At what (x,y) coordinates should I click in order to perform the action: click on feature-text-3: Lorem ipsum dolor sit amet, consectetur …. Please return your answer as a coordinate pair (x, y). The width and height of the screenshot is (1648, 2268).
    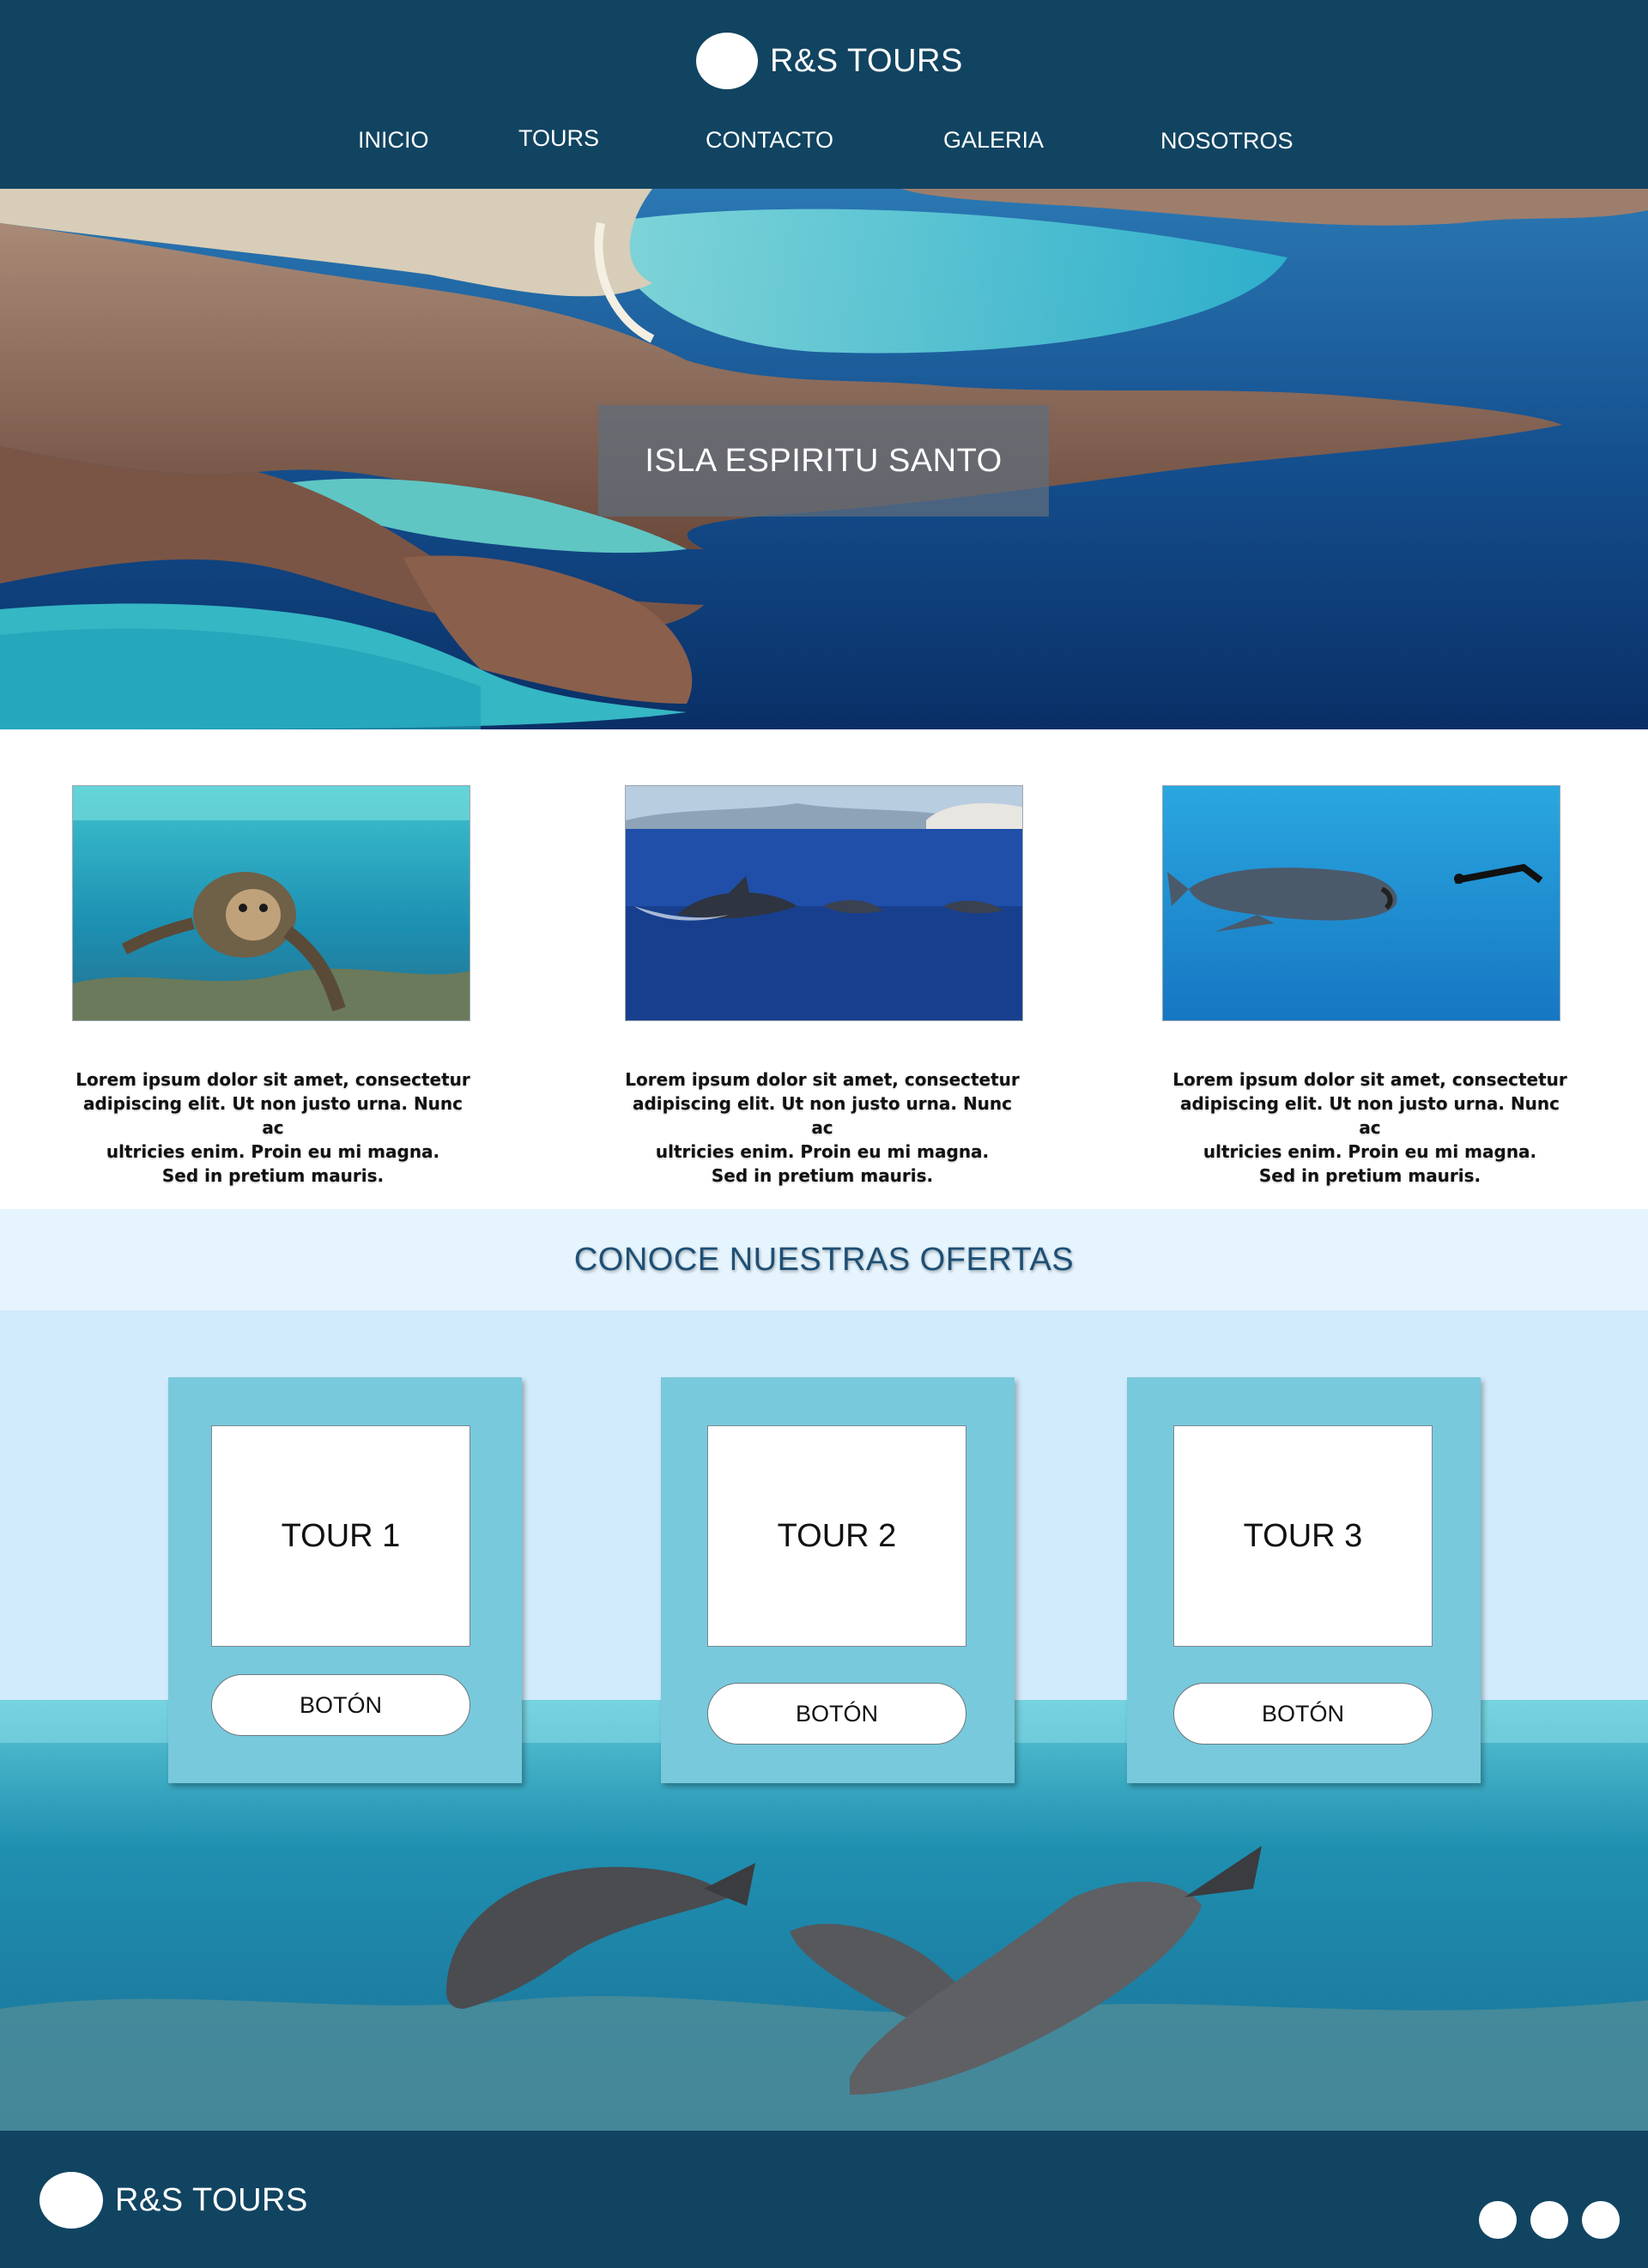
    Looking at the image, I should click on (1369, 1127).